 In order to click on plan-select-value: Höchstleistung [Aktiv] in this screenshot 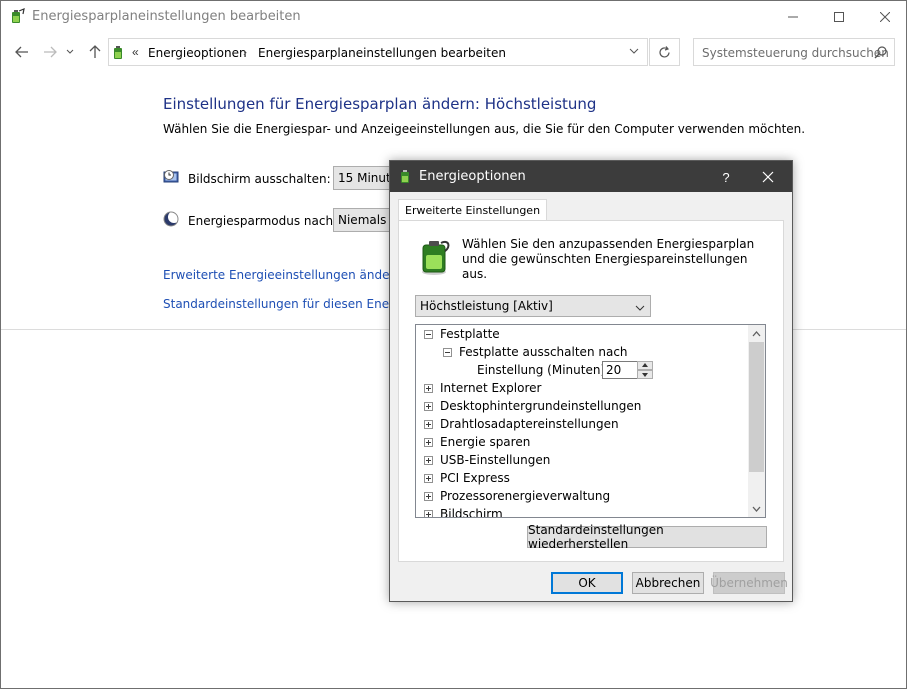, I will do `click(486, 306)`.